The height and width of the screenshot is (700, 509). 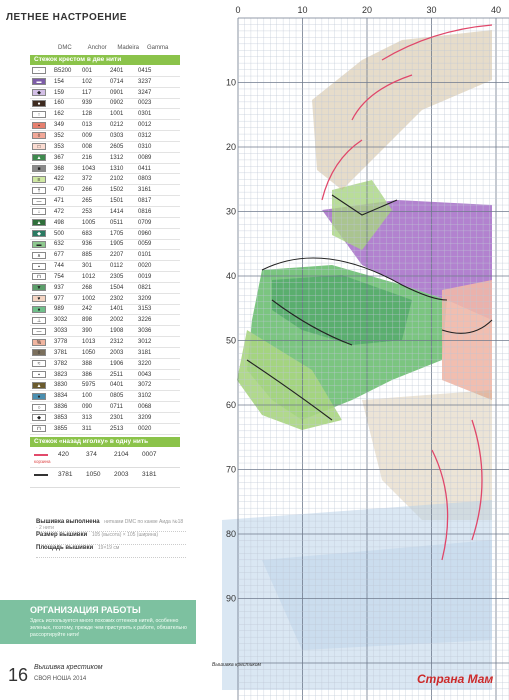 What do you see at coordinates (66, 17) in the screenshot?
I see `page-title: ЛЕТНЕЕ НАСТРОЕНИЕ` at bounding box center [66, 17].